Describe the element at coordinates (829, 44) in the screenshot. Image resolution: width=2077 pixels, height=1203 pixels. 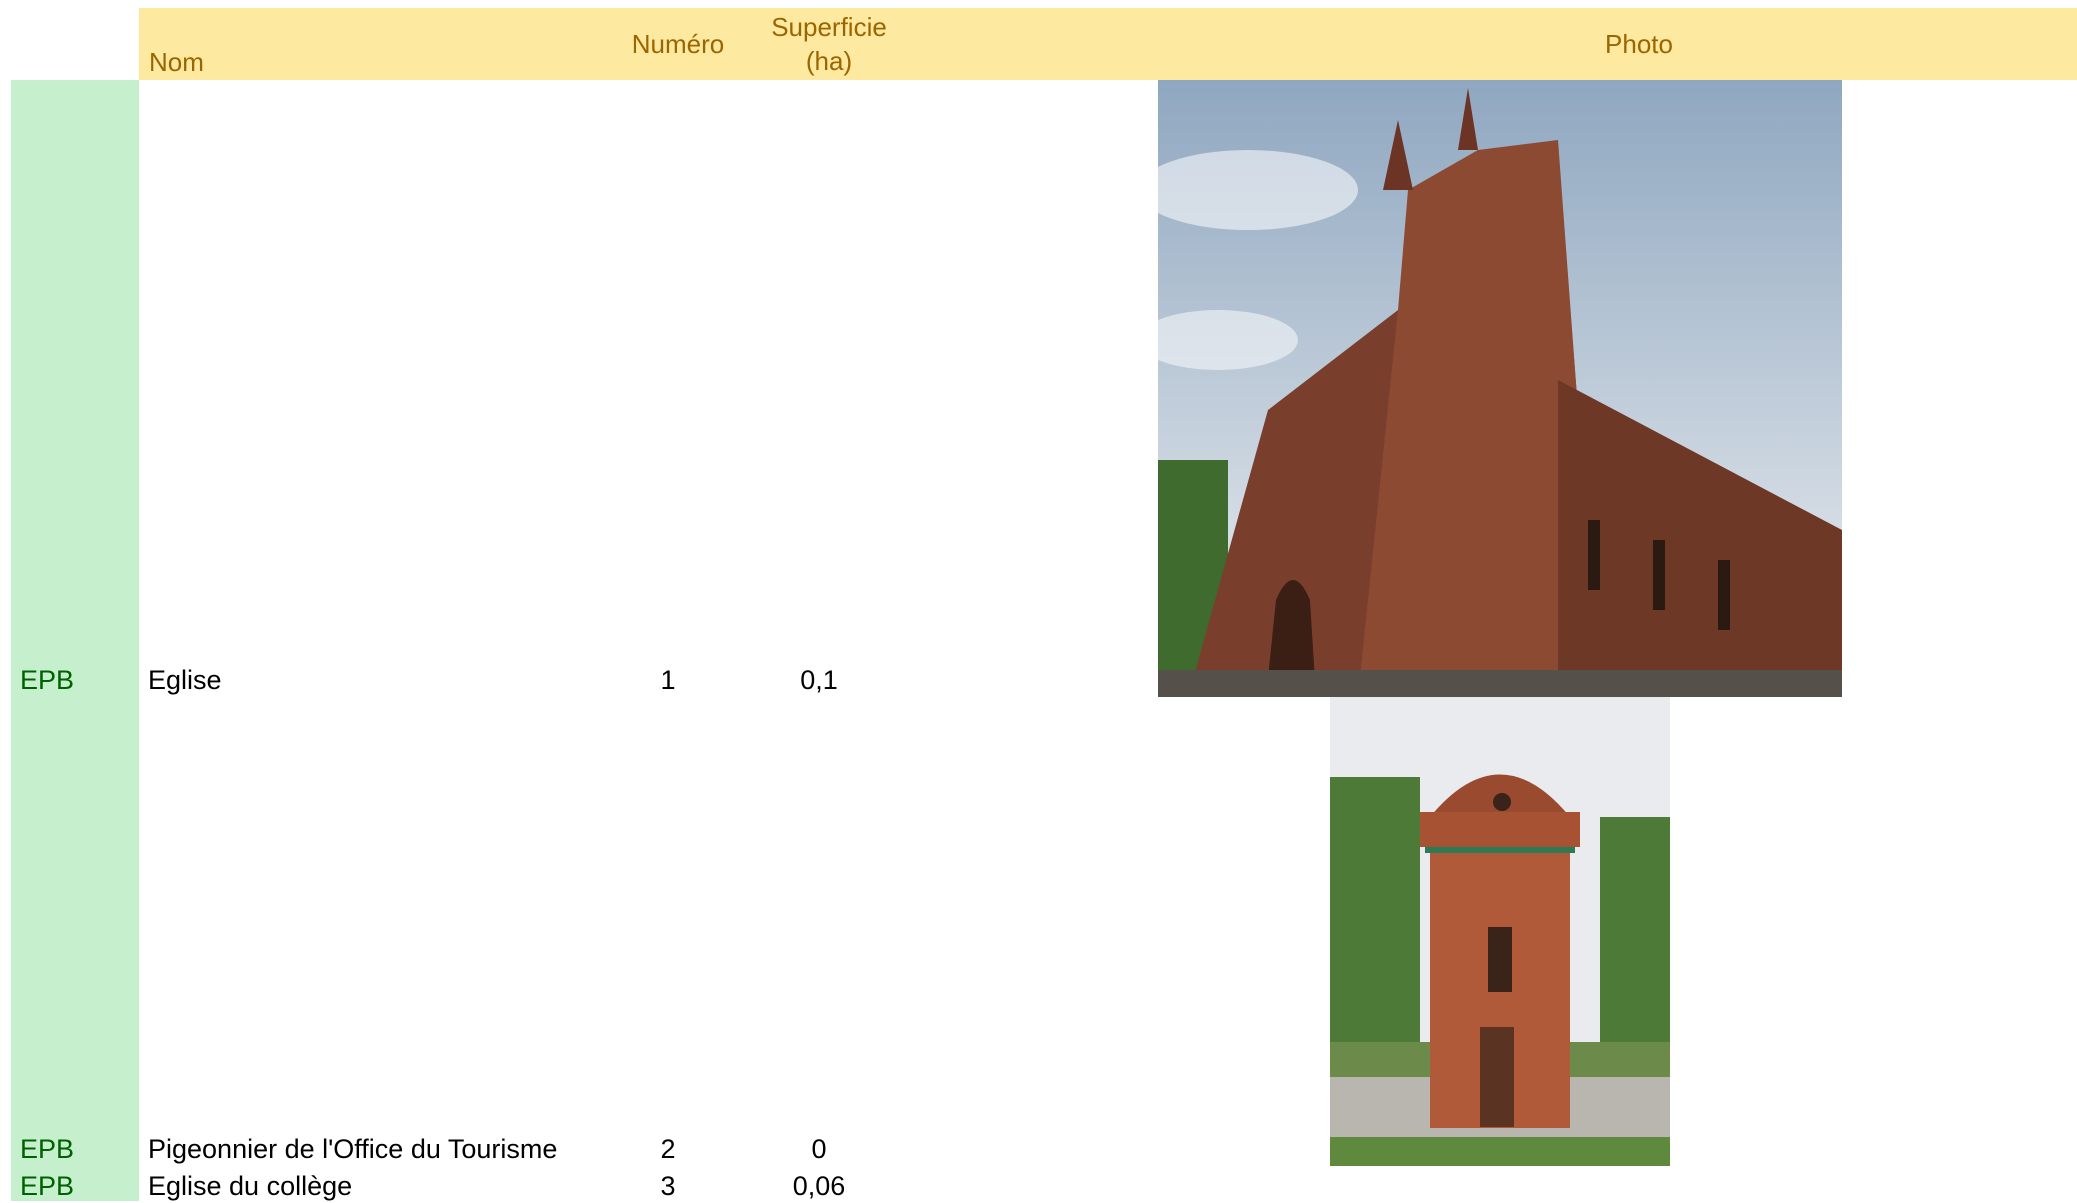
I see `column-header-superficie: Superficie (ha)` at that location.